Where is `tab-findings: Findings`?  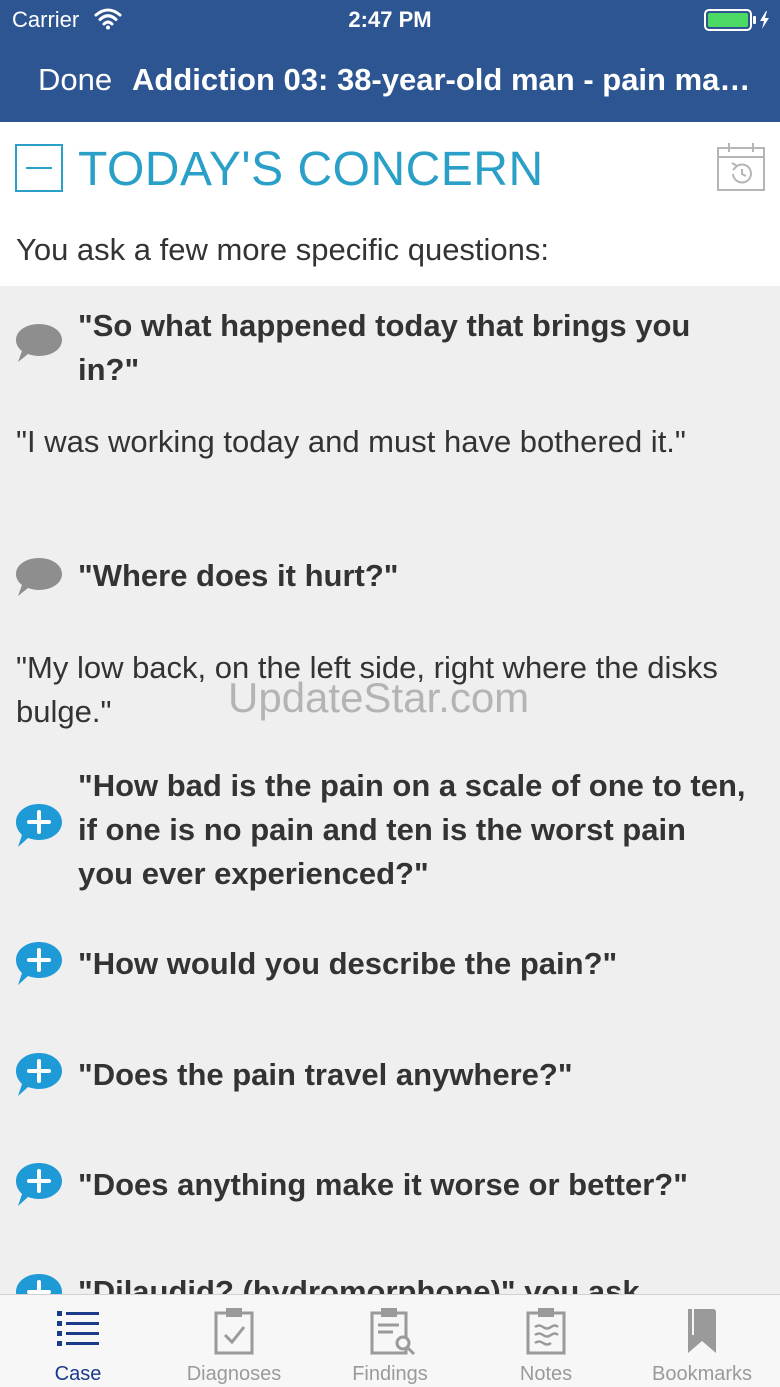
tab-findings: Findings is located at coordinates (390, 1341).